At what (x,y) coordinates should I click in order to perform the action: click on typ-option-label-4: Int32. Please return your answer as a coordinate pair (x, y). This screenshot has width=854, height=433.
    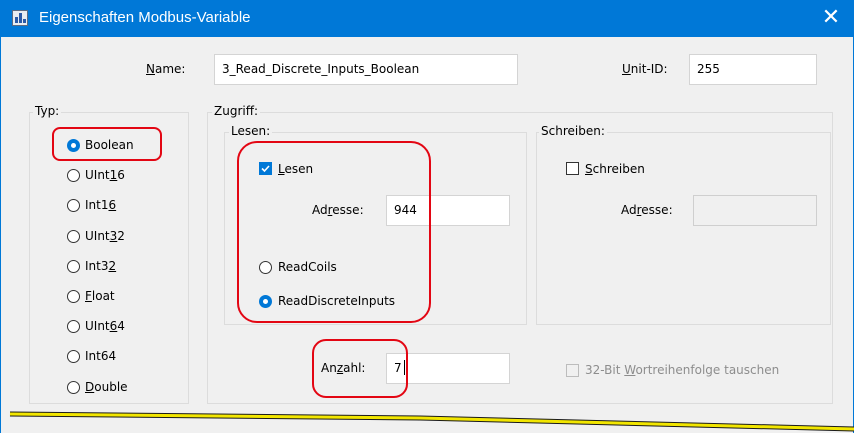
    Looking at the image, I should click on (100, 266).